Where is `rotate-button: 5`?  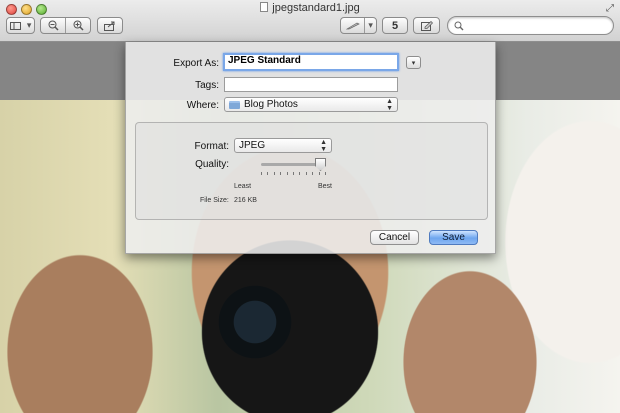
rotate-button: 5 is located at coordinates (395, 25).